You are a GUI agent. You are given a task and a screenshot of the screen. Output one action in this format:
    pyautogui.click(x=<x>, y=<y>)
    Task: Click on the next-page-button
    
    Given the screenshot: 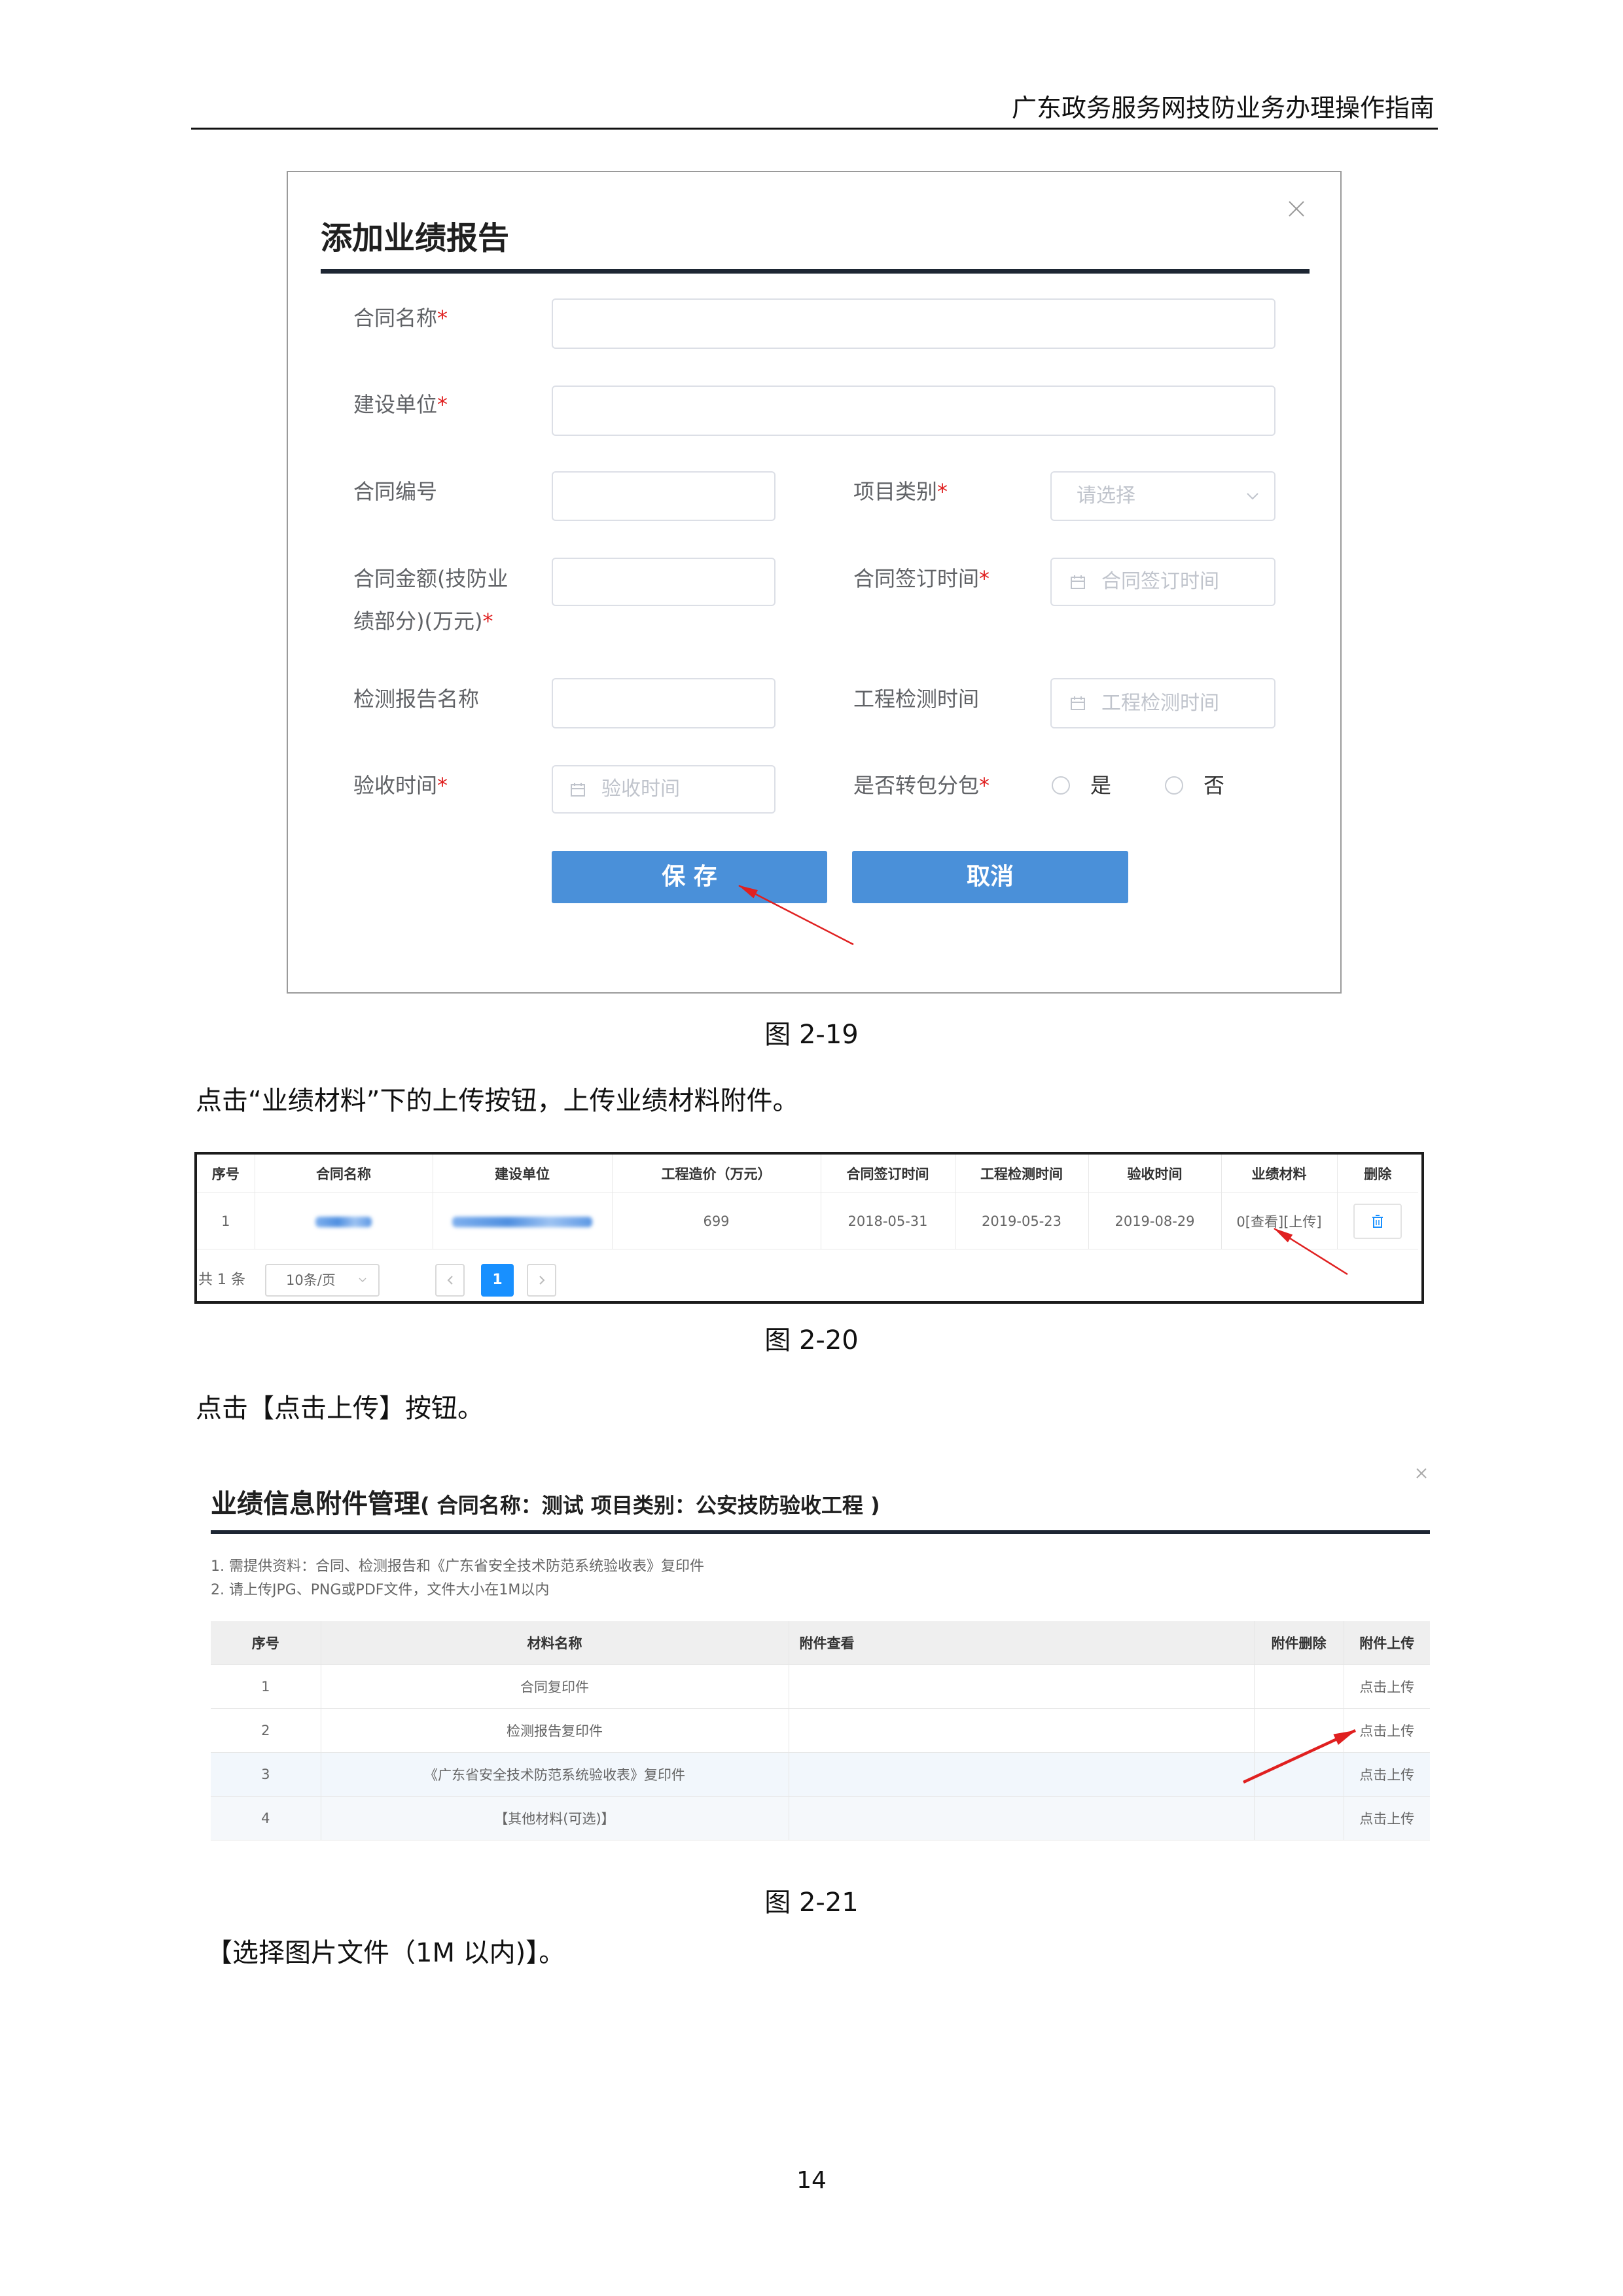 What is the action you would take?
    pyautogui.click(x=541, y=1280)
    